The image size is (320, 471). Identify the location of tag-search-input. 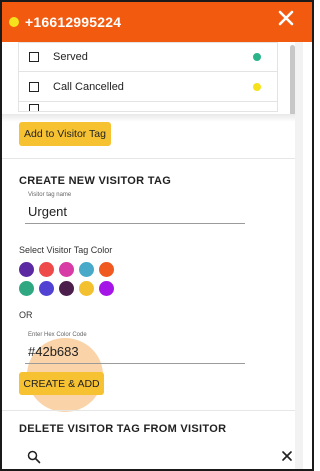
(164, 456).